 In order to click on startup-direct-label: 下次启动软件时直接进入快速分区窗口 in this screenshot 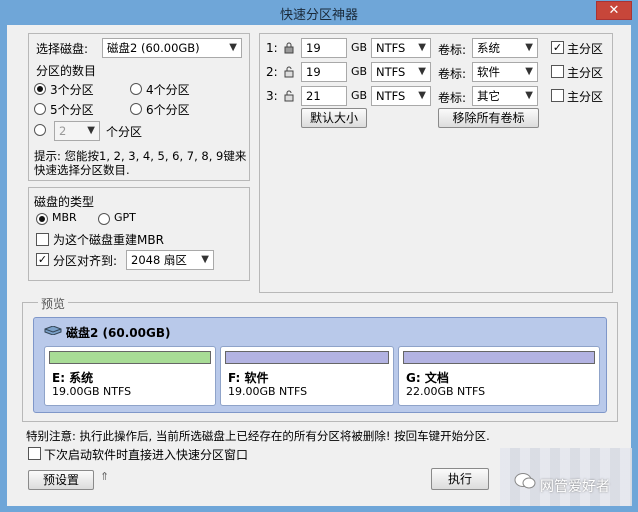, I will do `click(146, 455)`.